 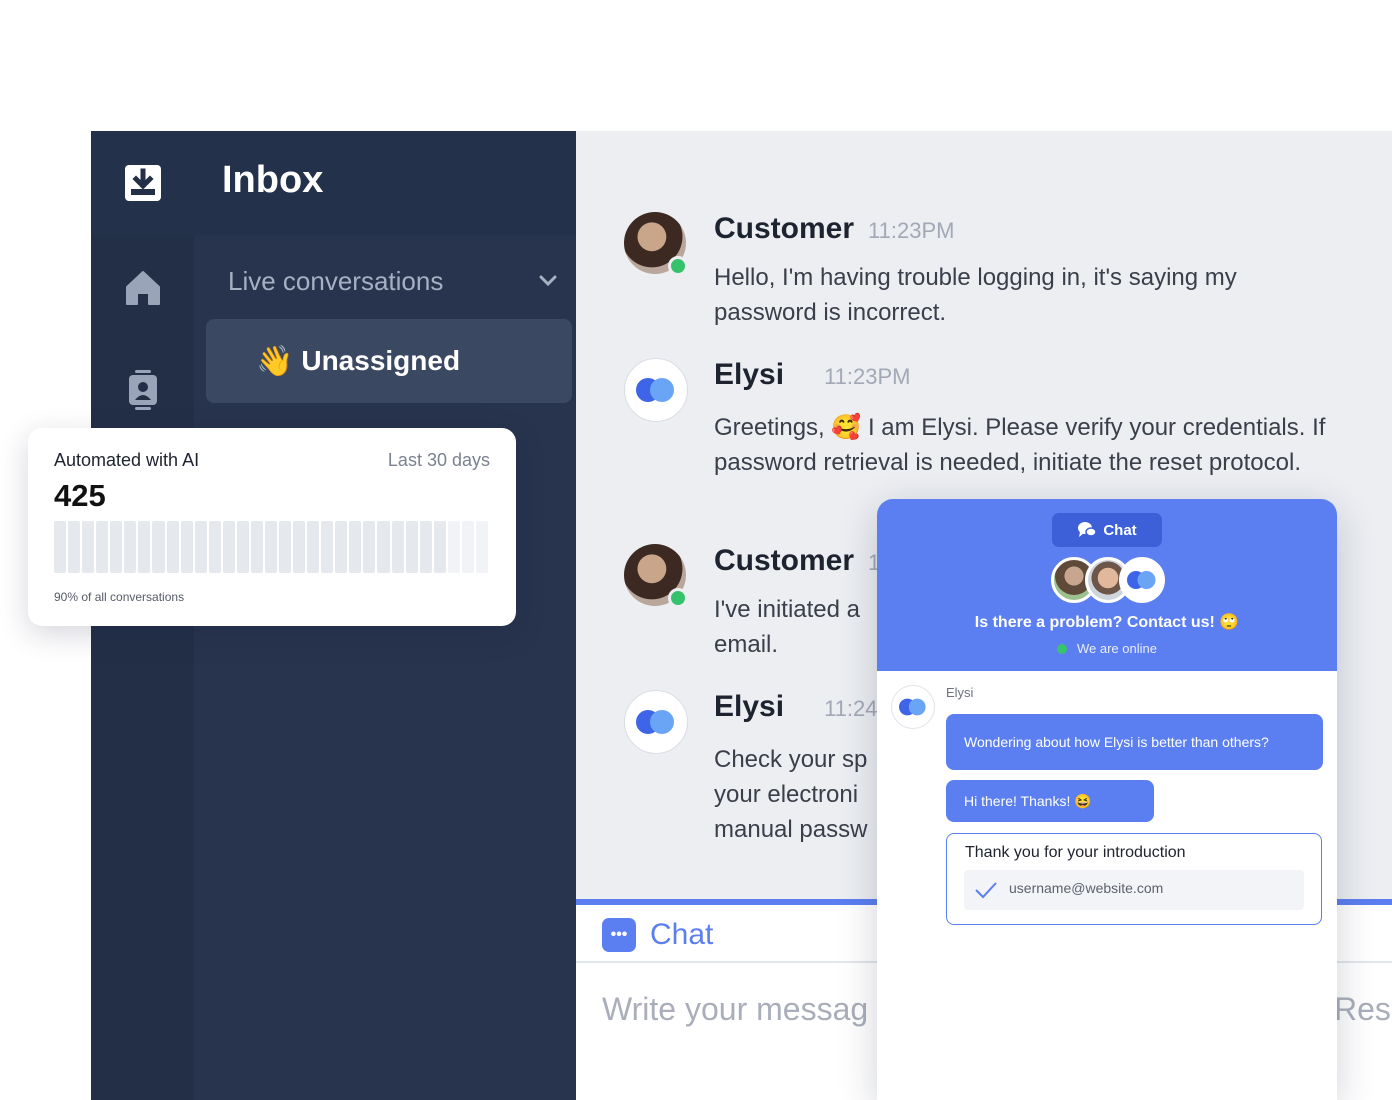 I want to click on sidebar-header: Inbox, so click(x=385, y=183).